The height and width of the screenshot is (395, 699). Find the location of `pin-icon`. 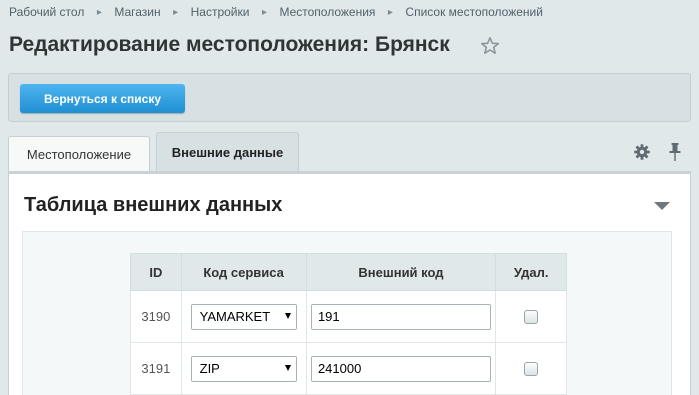

pin-icon is located at coordinates (675, 152).